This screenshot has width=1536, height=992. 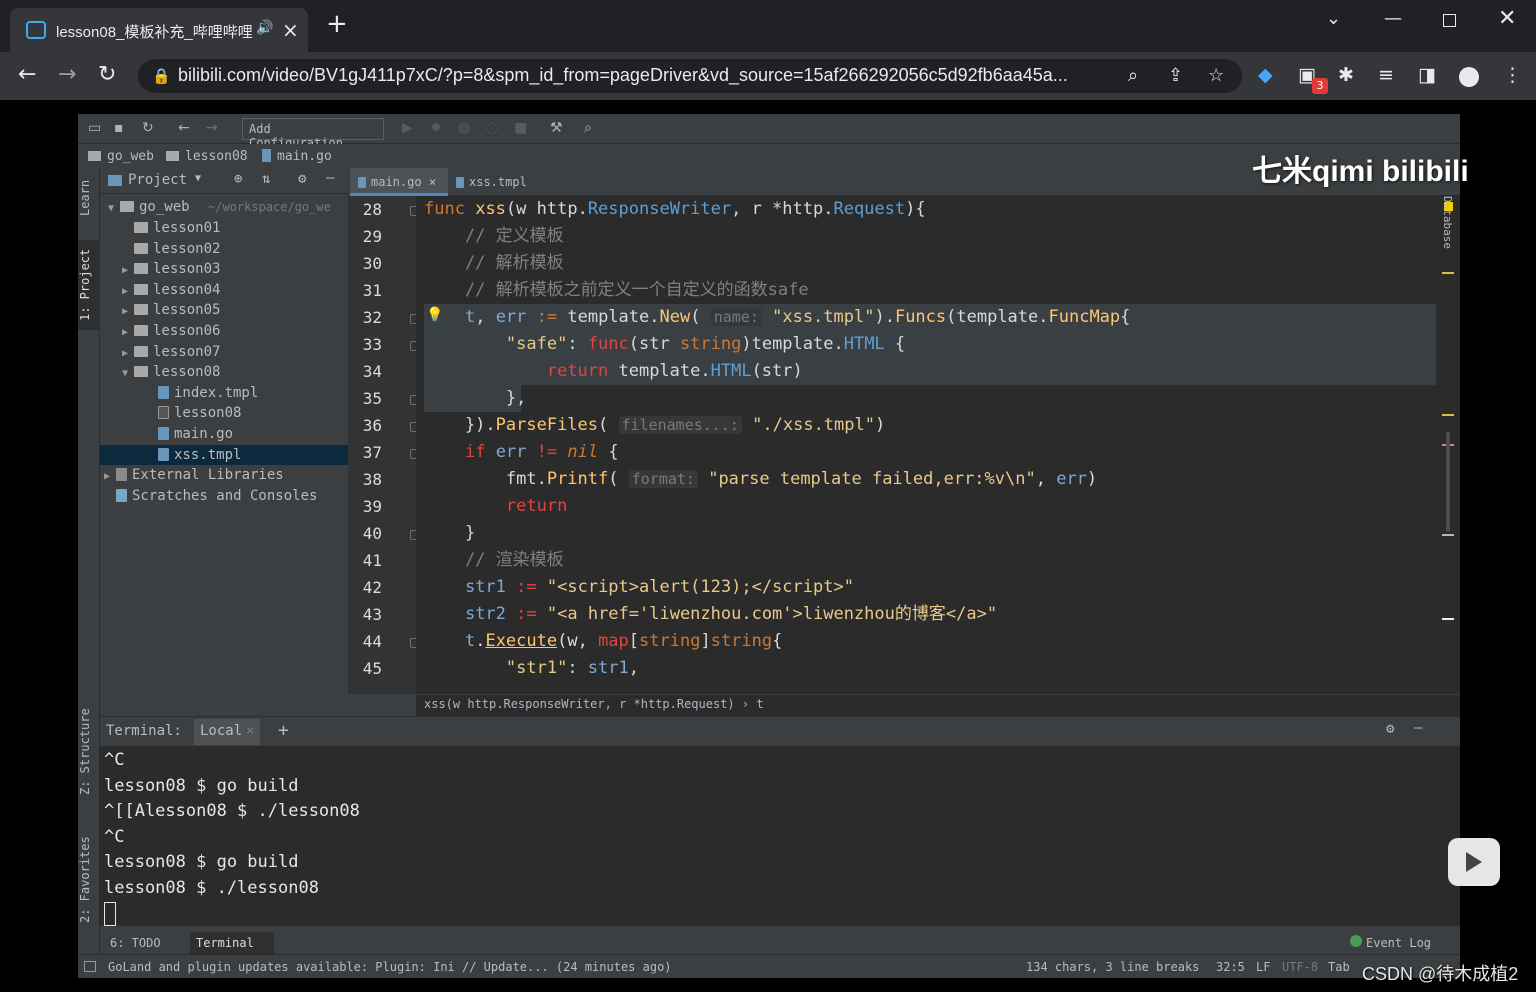 What do you see at coordinates (337, 24) in the screenshot?
I see `new-tab-button: +` at bounding box center [337, 24].